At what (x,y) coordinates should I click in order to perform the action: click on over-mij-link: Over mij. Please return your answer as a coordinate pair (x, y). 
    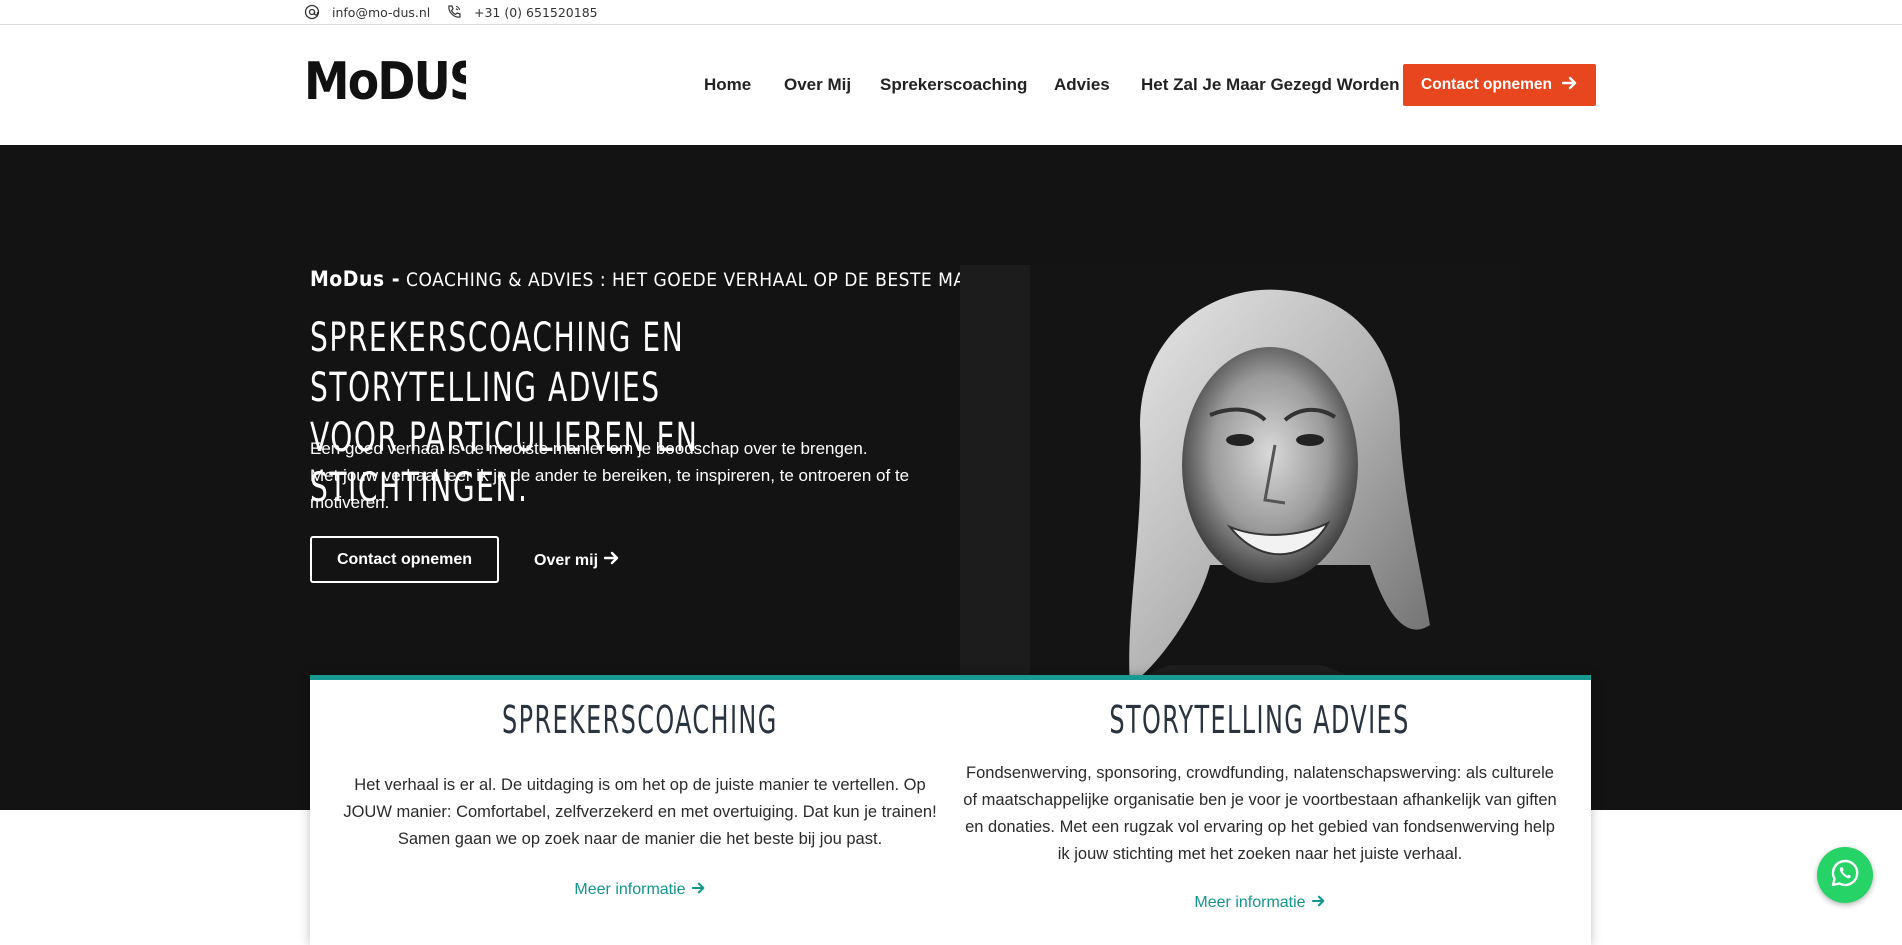
    Looking at the image, I should click on (577, 560).